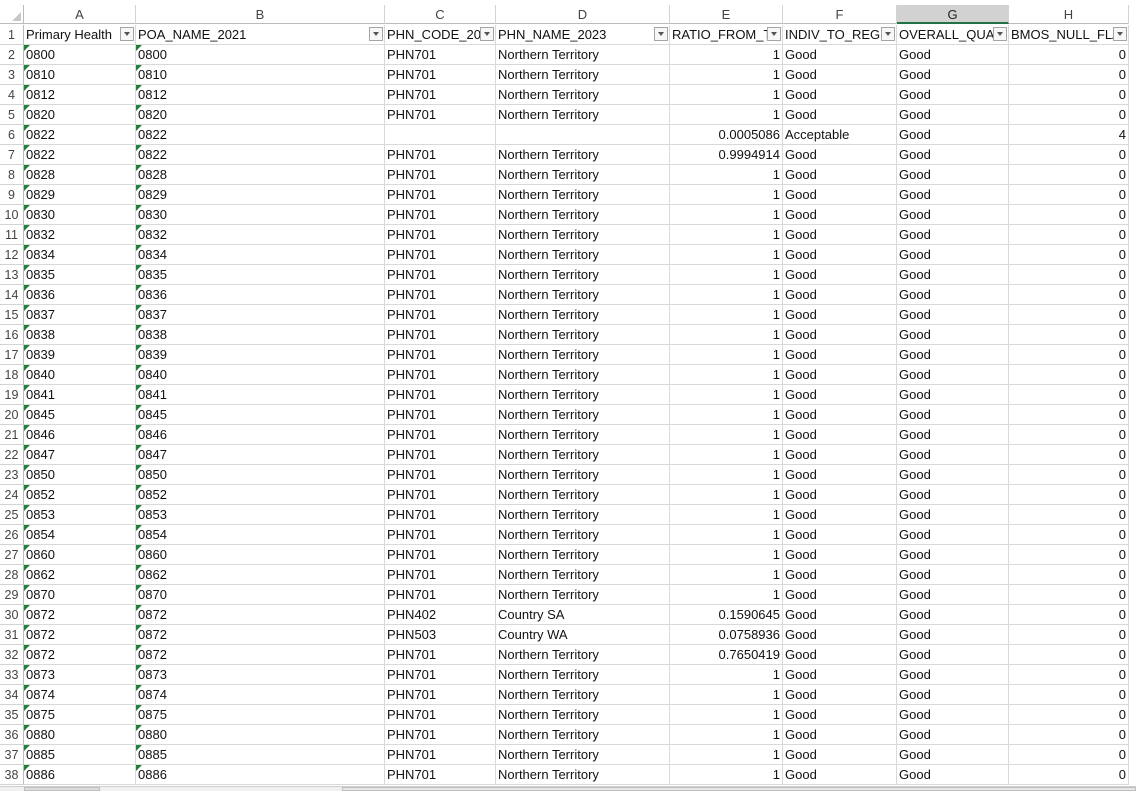 The width and height of the screenshot is (1136, 791). Describe the element at coordinates (260, 675) in the screenshot. I see `cell-poa-name: 0873` at that location.